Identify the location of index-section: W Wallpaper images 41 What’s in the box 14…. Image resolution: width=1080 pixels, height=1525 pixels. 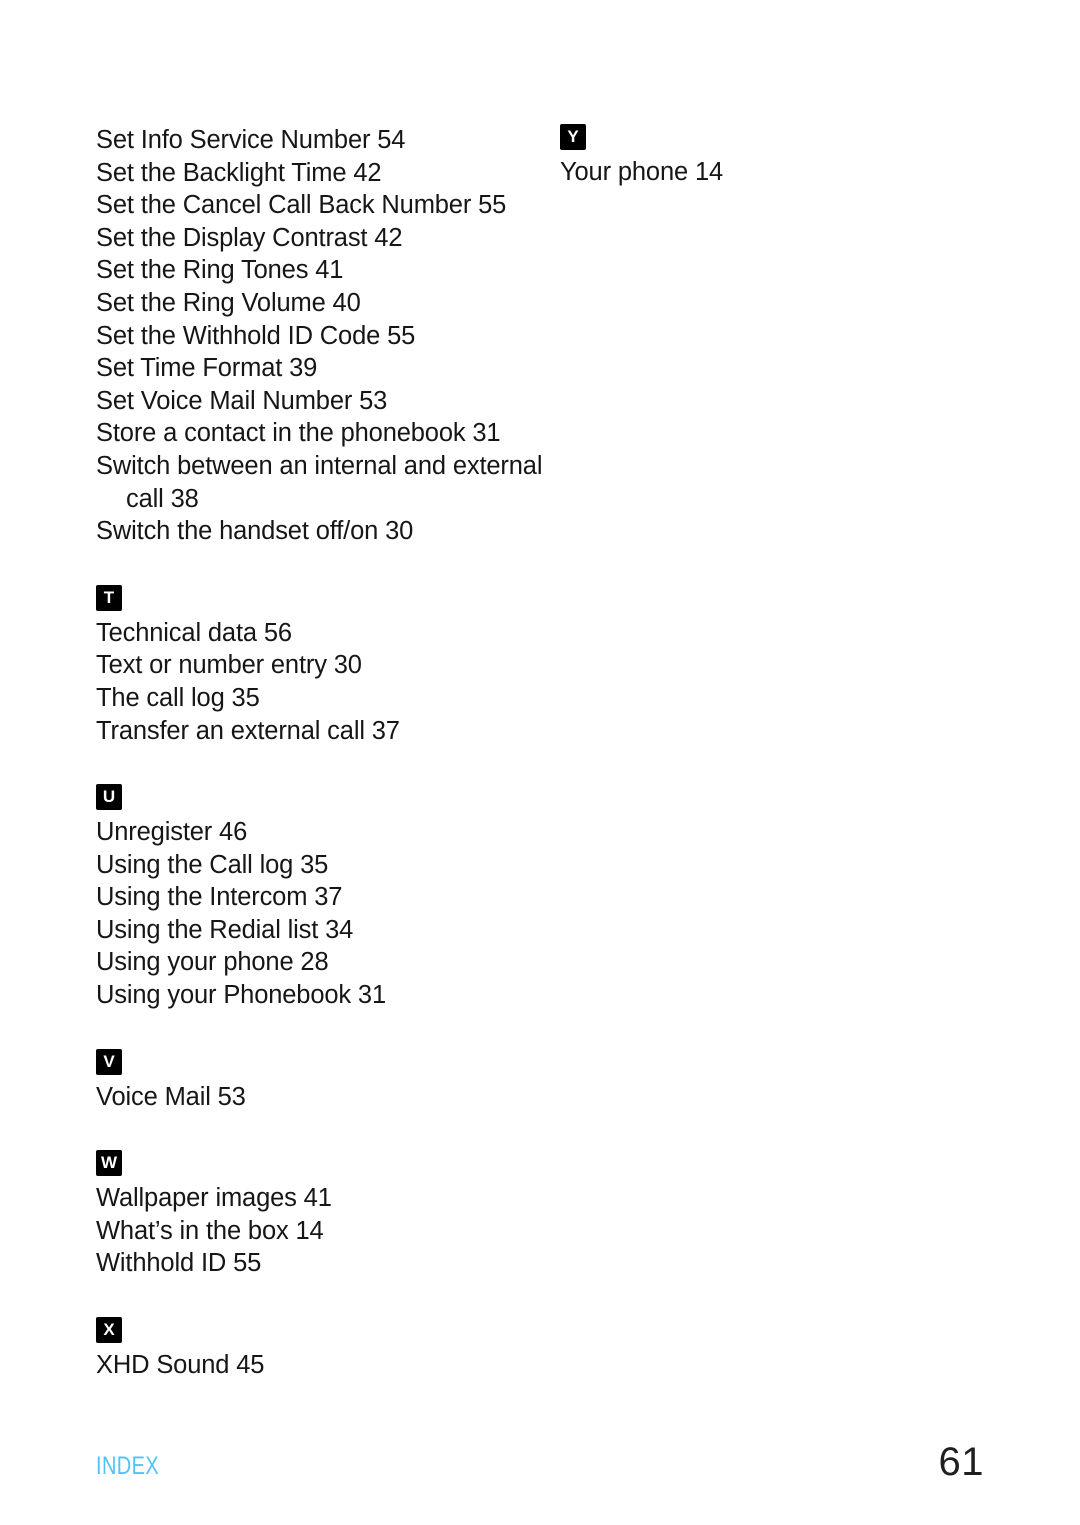
(321, 1215).